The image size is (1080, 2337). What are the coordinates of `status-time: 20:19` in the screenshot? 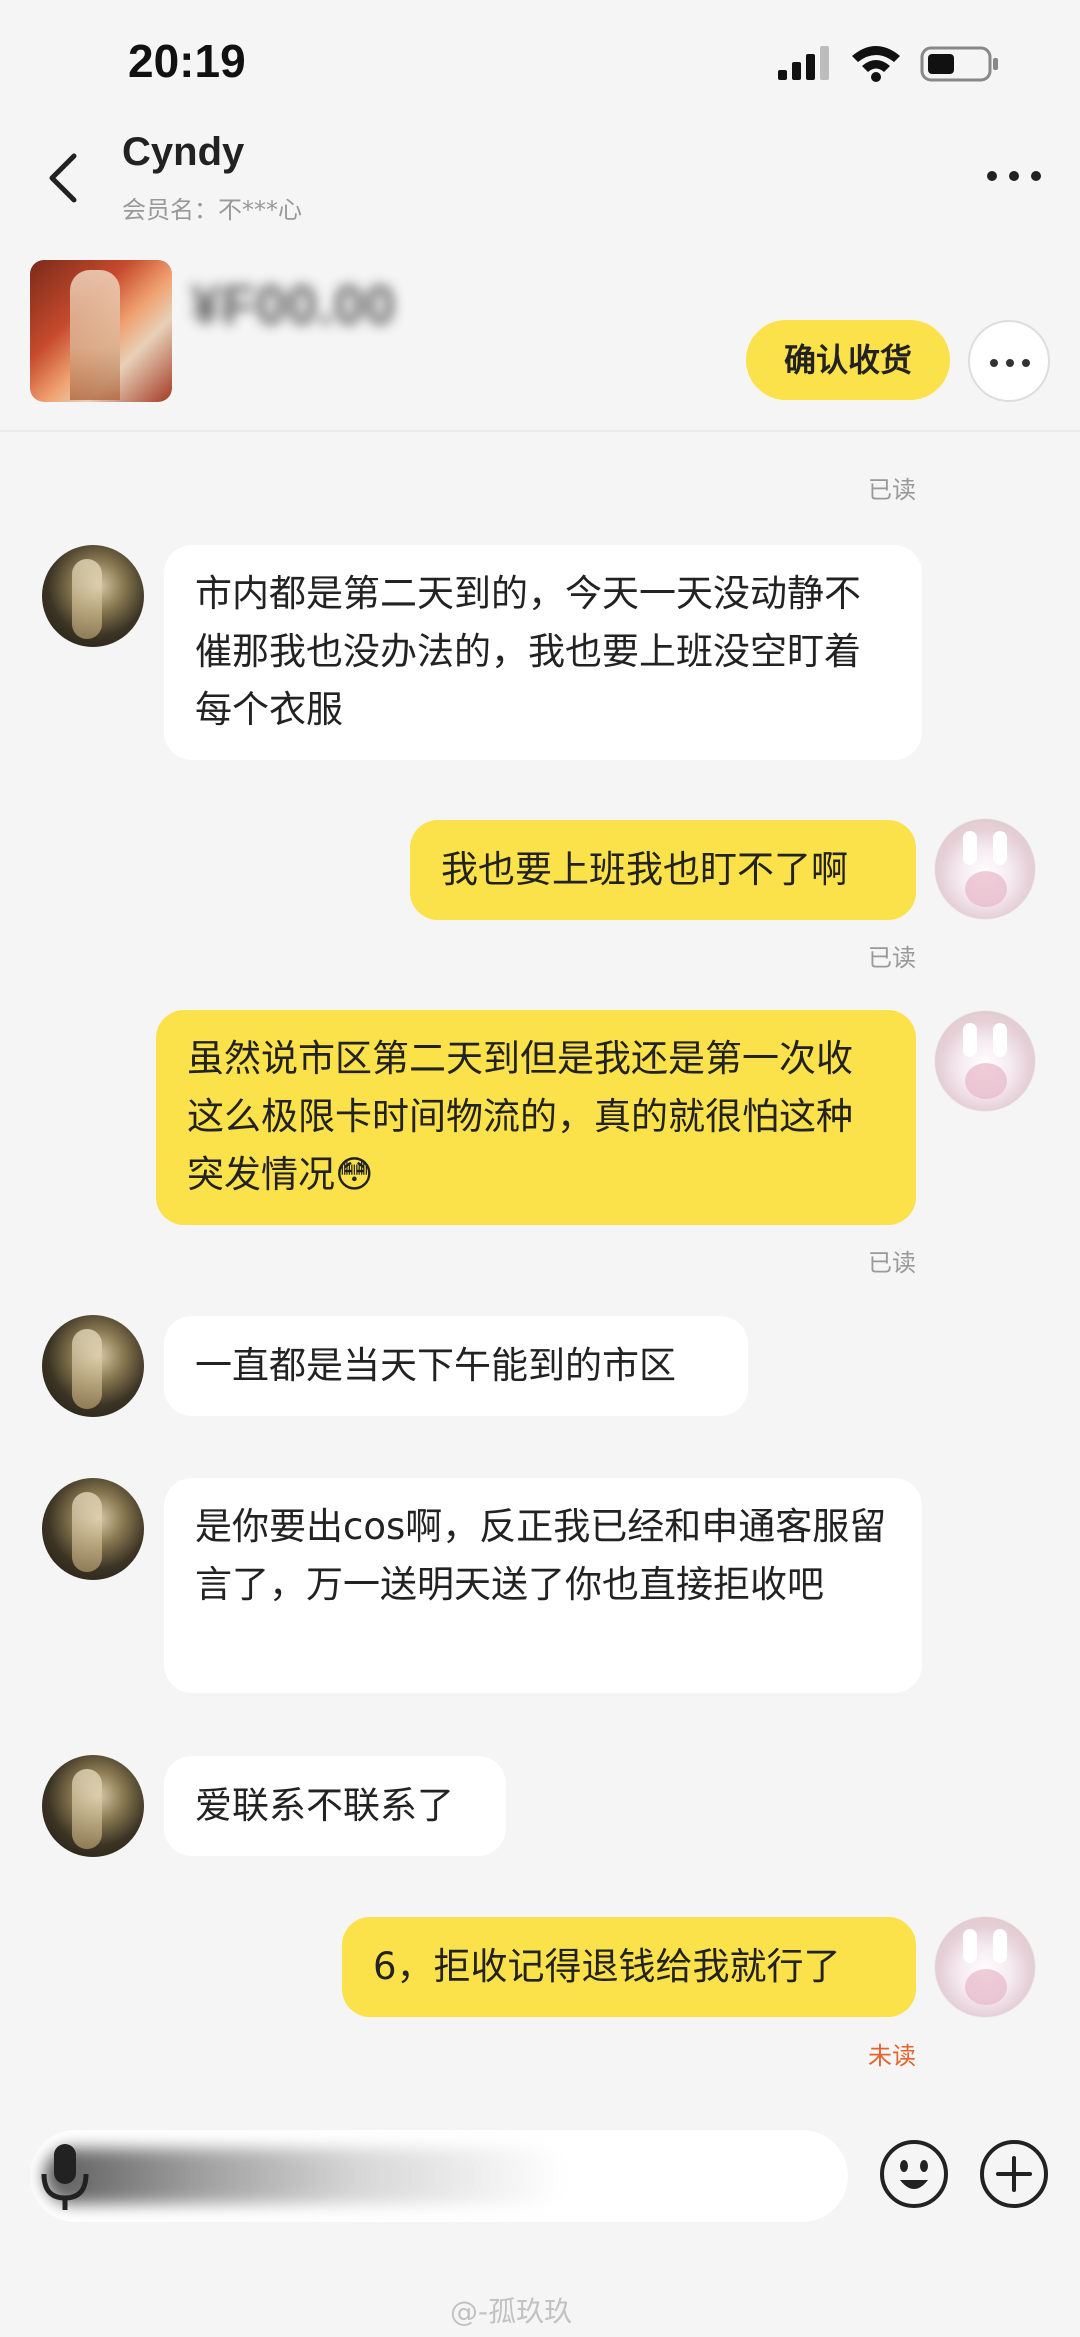 It's located at (187, 61).